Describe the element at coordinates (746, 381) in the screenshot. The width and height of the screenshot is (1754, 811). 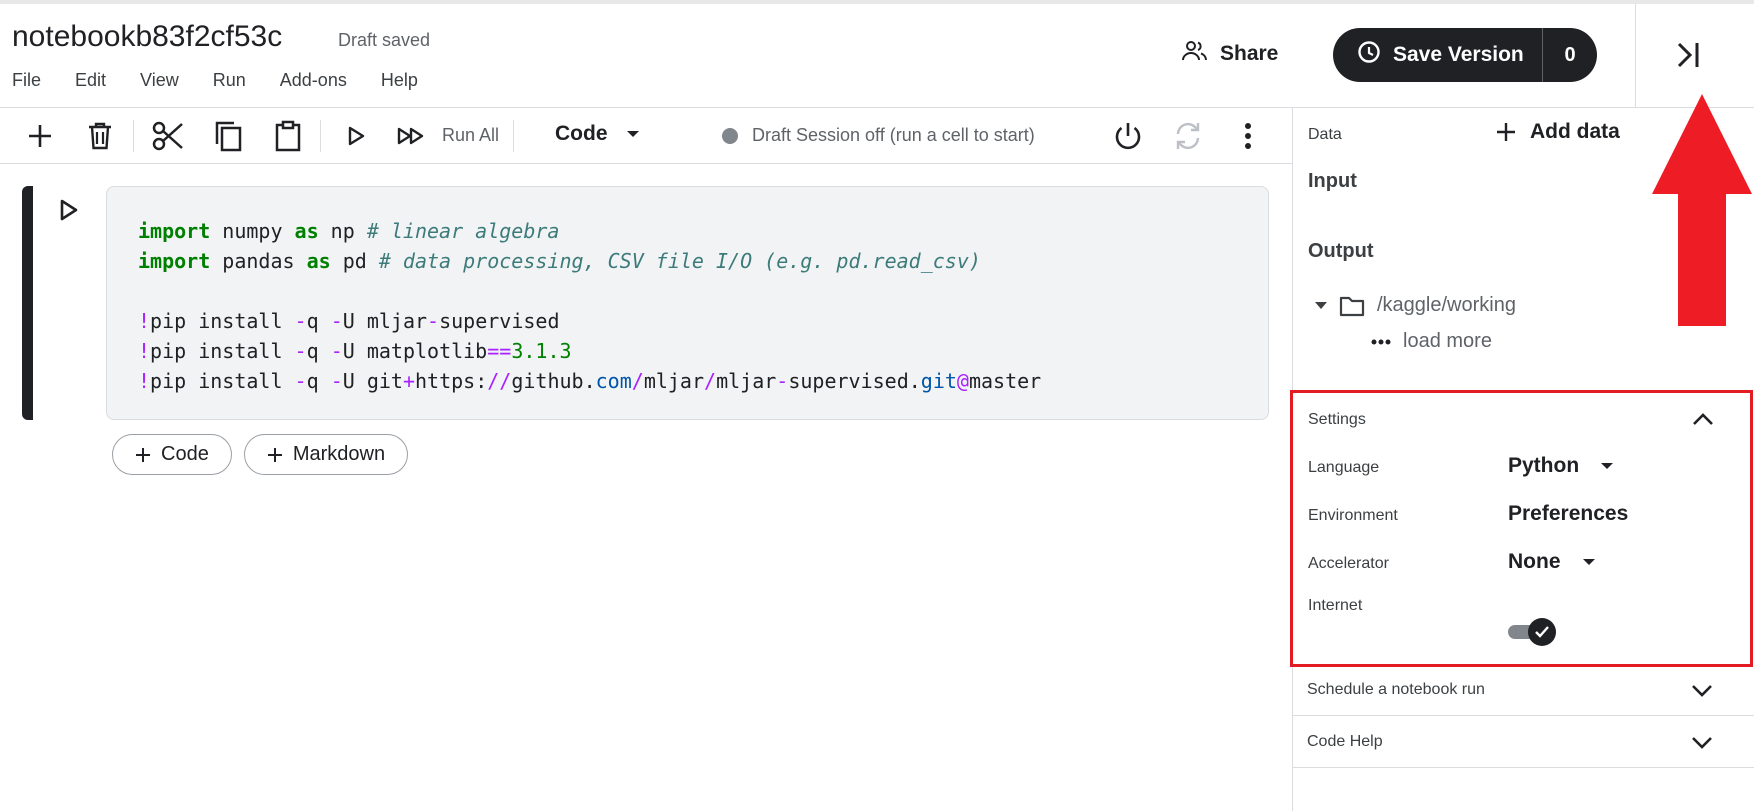
I see `code-token: mljar` at that location.